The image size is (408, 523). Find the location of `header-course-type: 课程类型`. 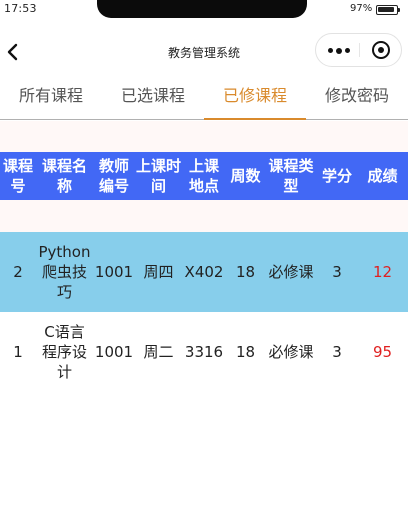

header-course-type: 课程类型 is located at coordinates (291, 176).